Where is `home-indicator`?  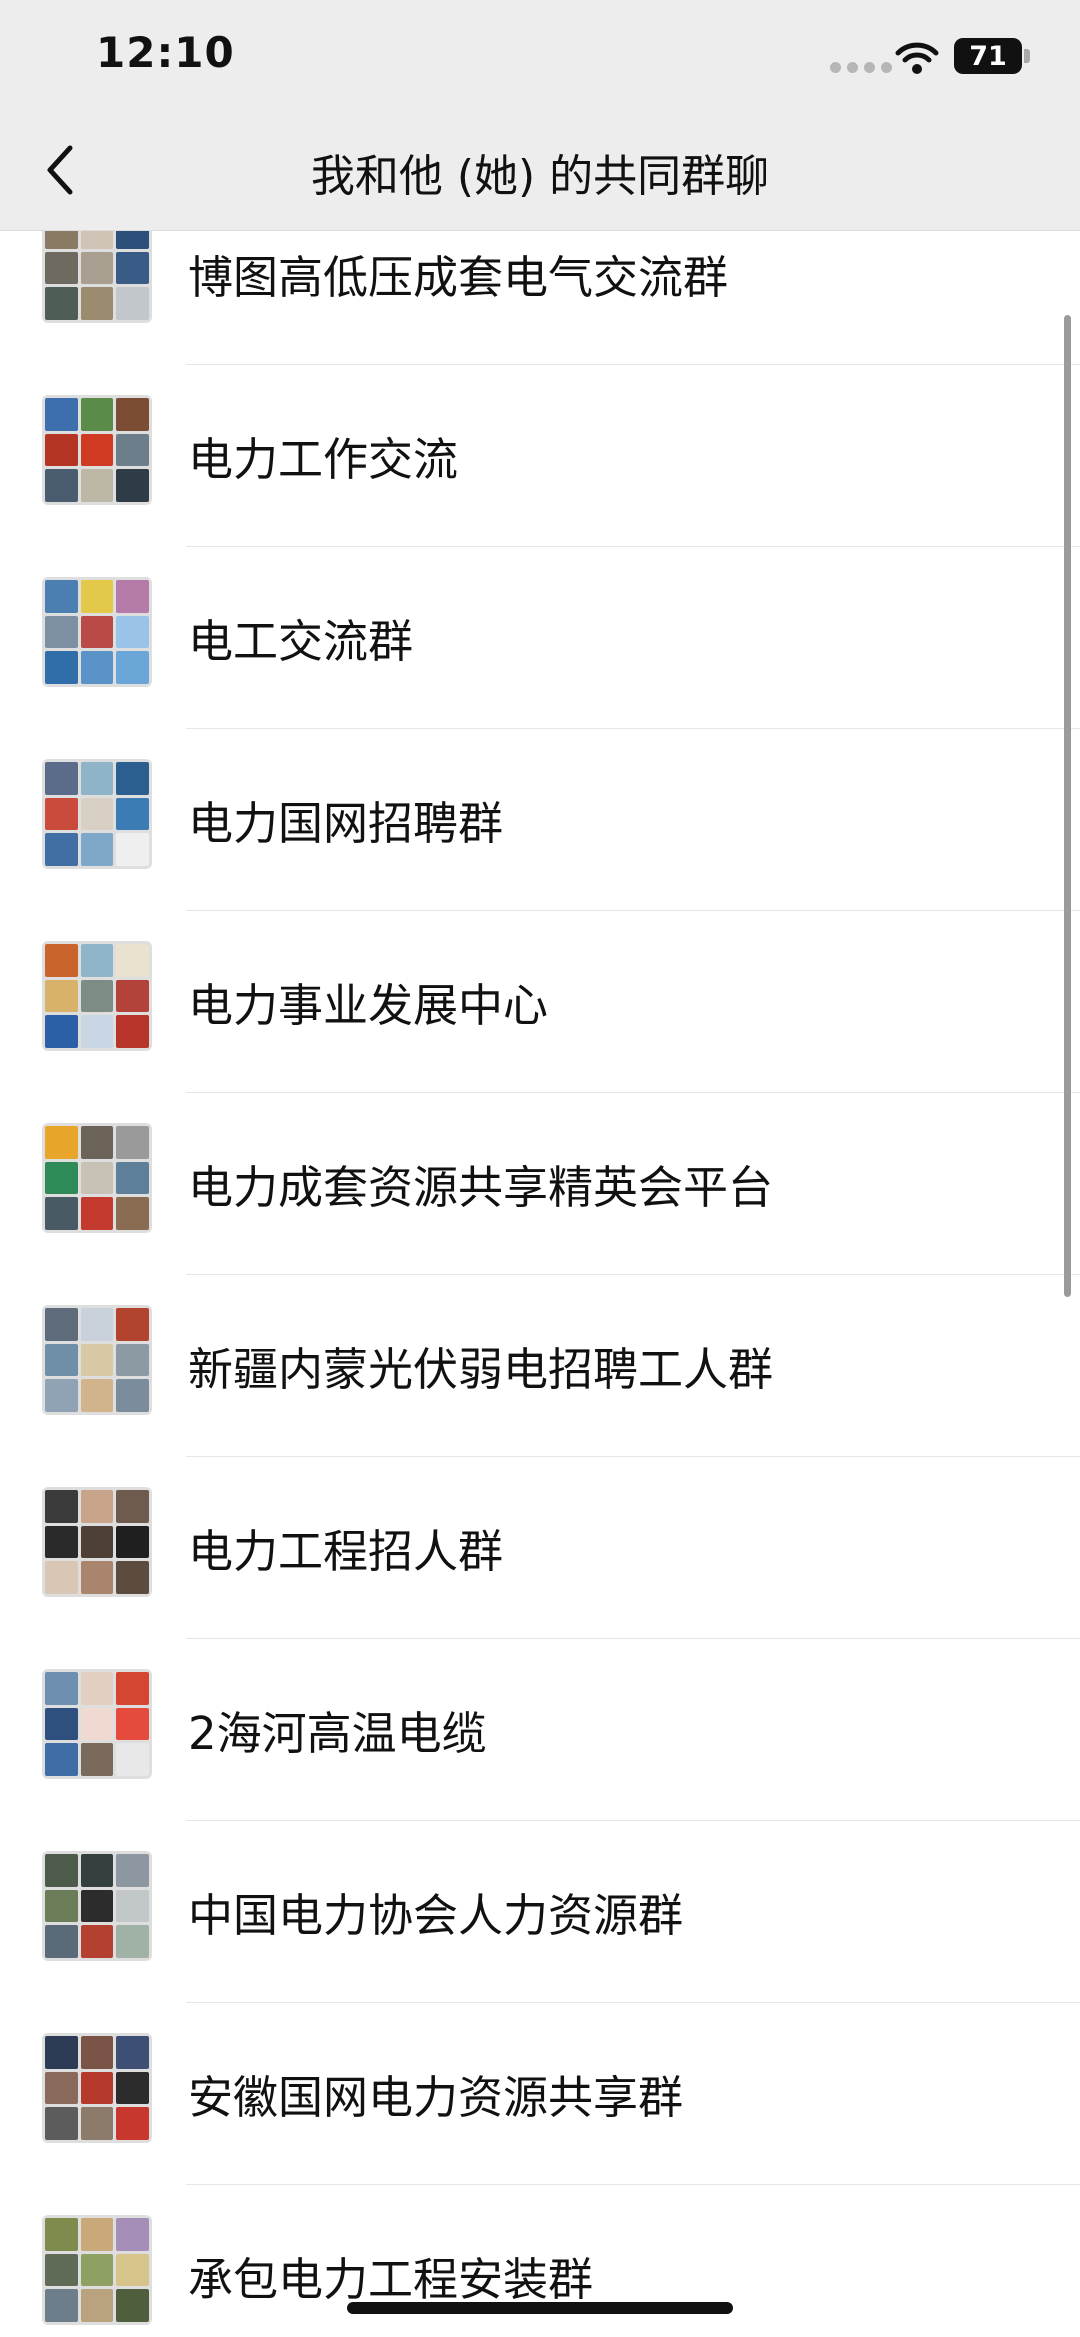
home-indicator is located at coordinates (540, 2308).